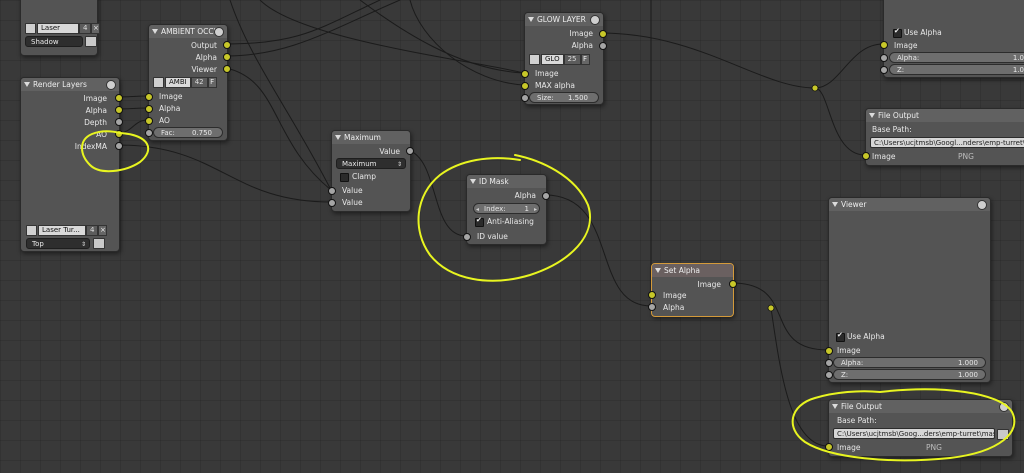 The image size is (1024, 473). Describe the element at coordinates (171, 96) in the screenshot. I see `input-label-image: Image` at that location.